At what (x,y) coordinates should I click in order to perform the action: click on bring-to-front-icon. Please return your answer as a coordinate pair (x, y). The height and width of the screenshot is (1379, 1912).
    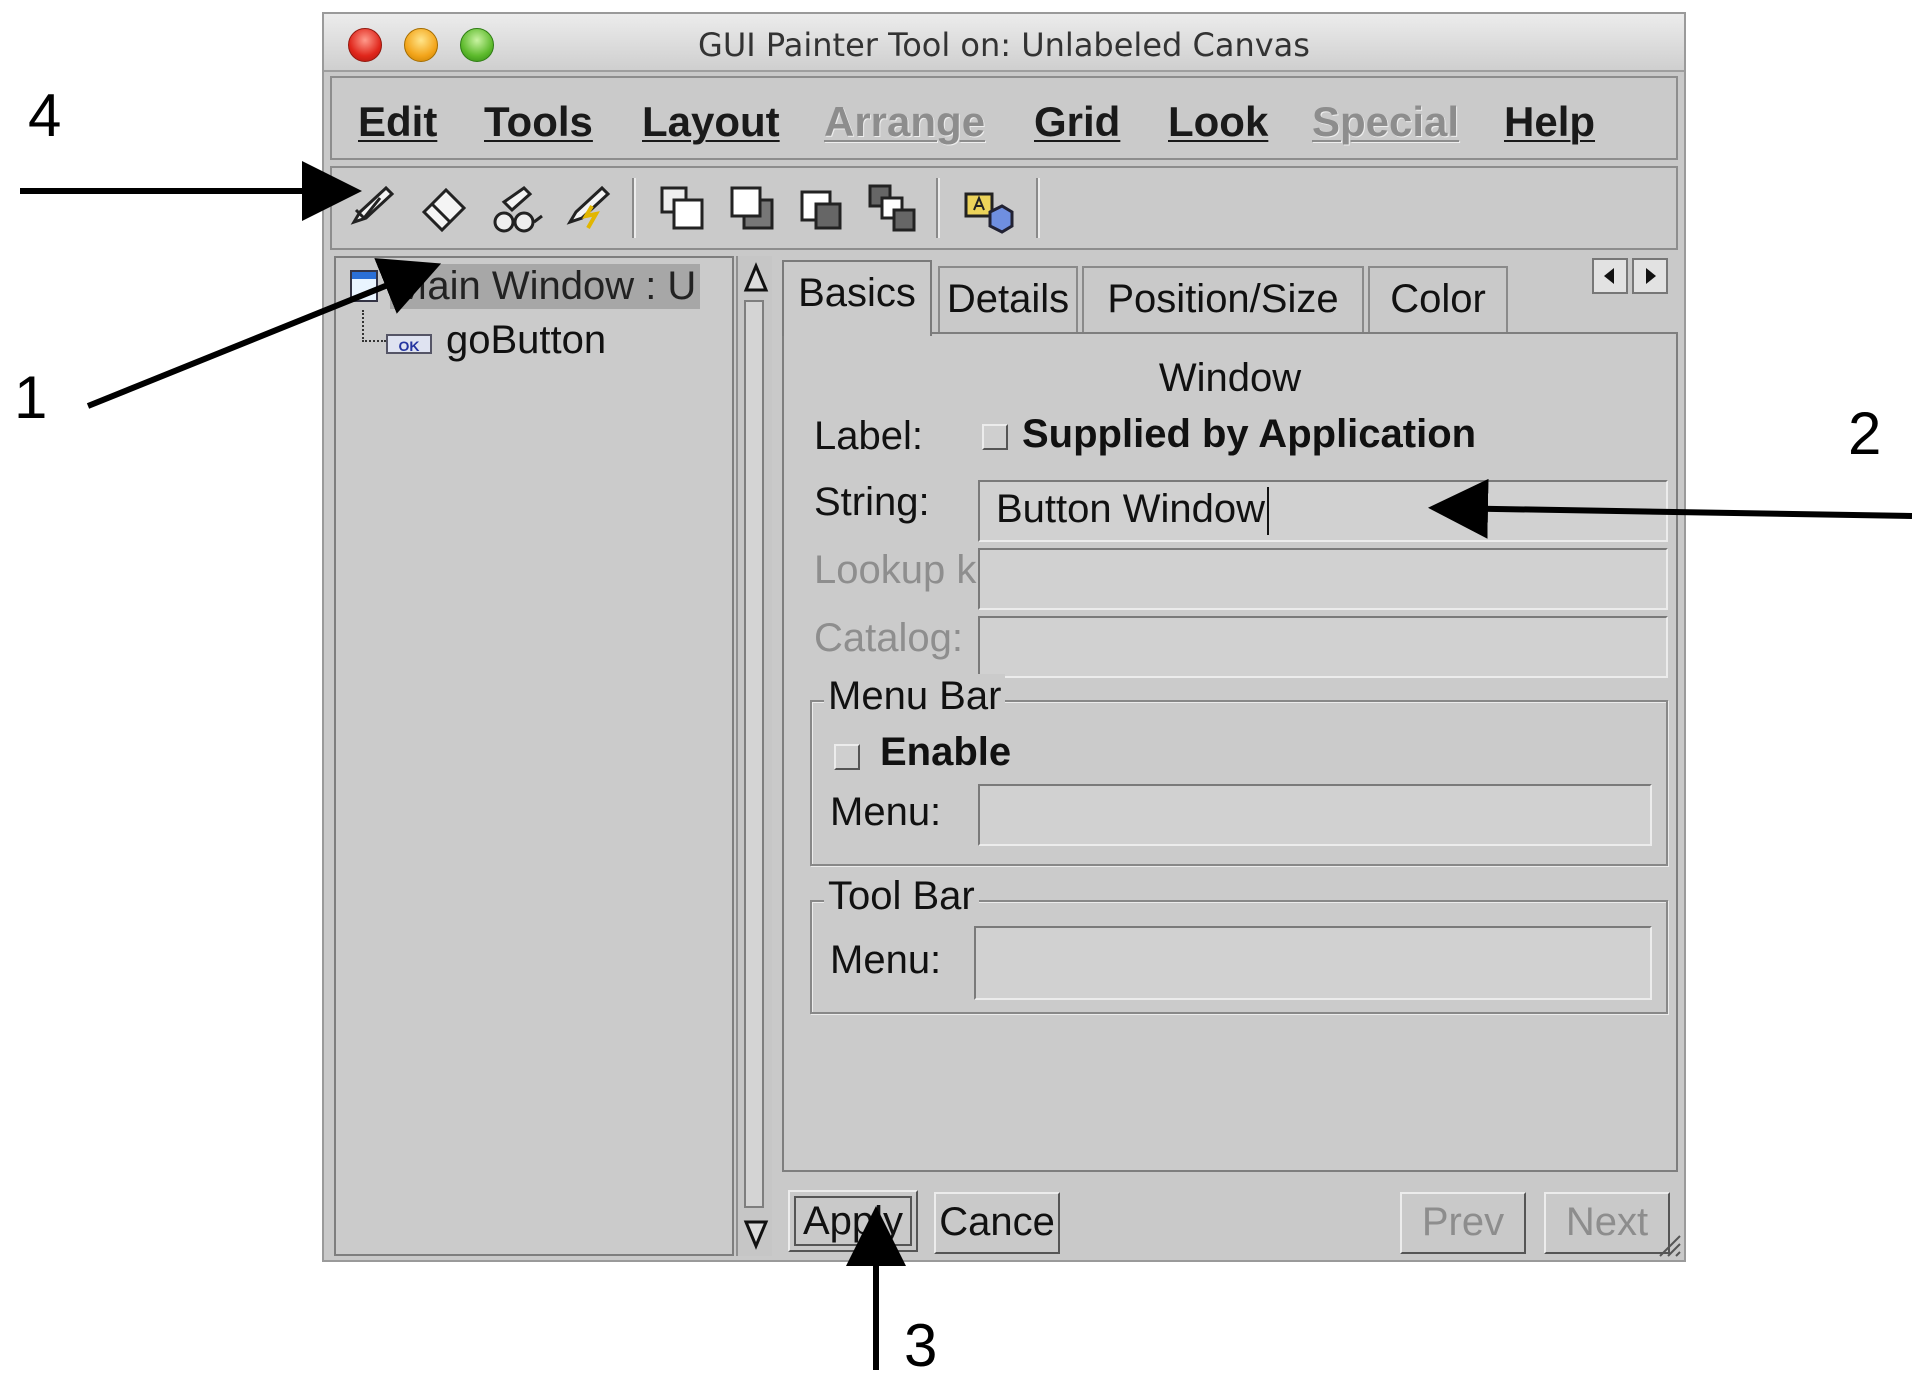
    Looking at the image, I should click on (683, 209).